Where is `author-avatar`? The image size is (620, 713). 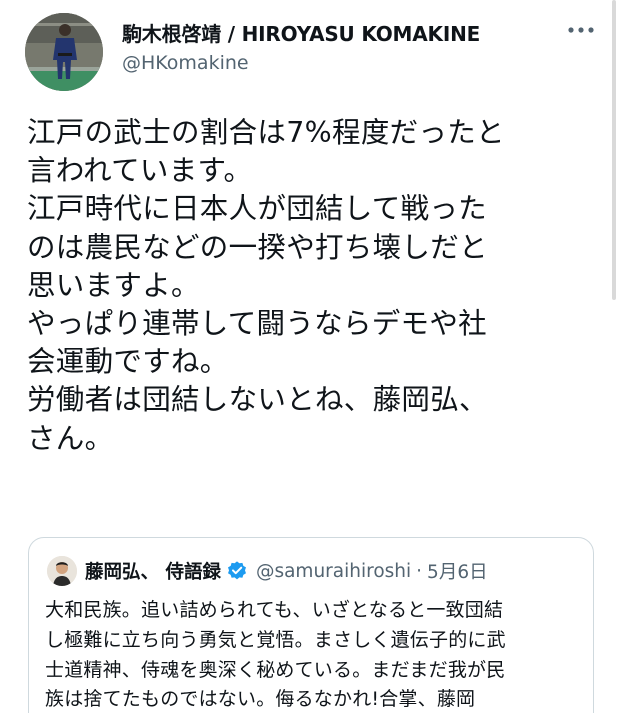 author-avatar is located at coordinates (64, 52).